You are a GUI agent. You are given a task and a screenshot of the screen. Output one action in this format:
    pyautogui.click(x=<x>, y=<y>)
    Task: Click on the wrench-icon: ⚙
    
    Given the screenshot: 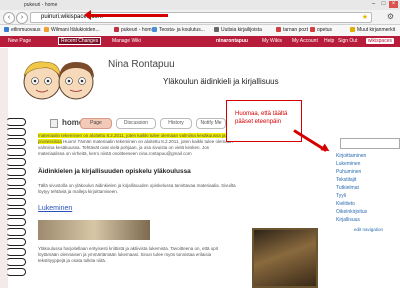 What is the action you would take?
    pyautogui.click(x=390, y=16)
    